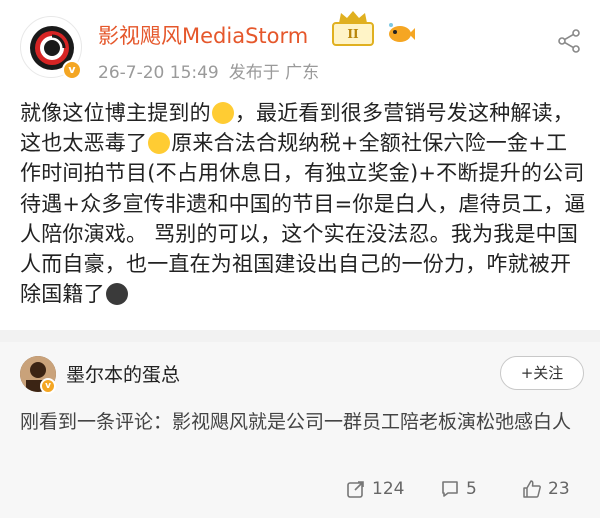 This screenshot has height=518, width=600. What do you see at coordinates (569, 41) in the screenshot?
I see `share-icon` at bounding box center [569, 41].